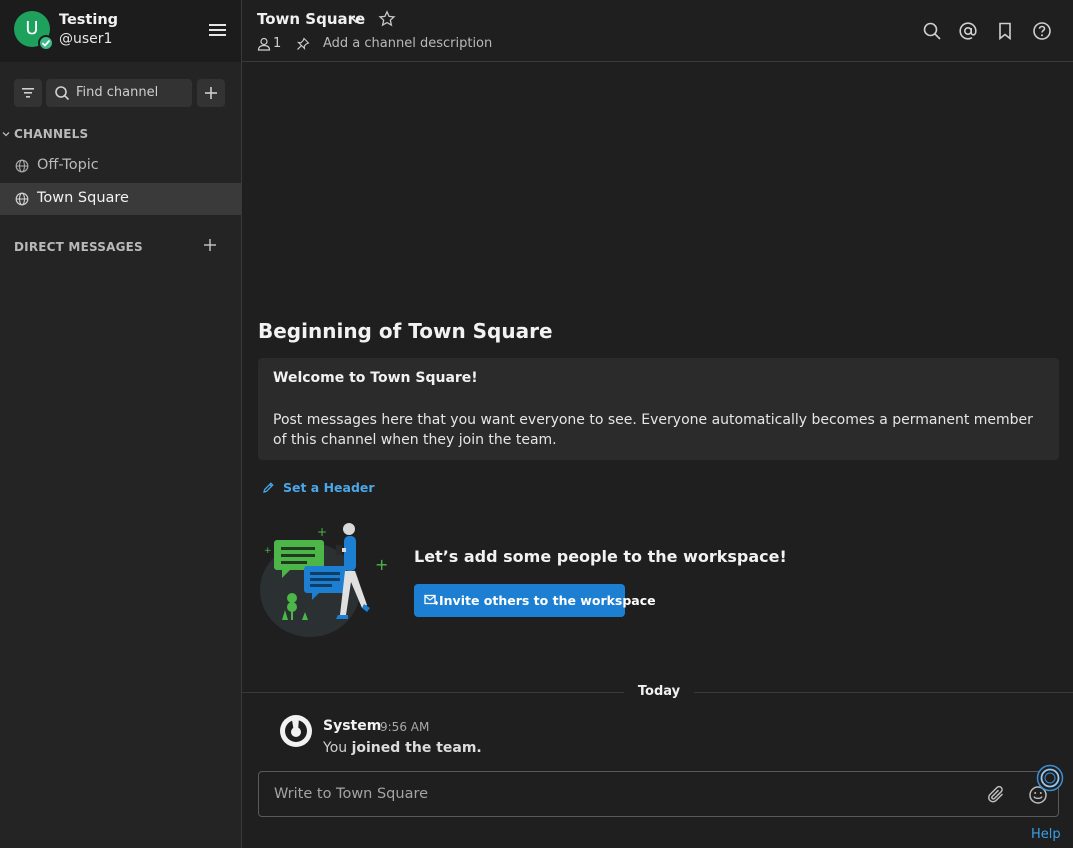 The height and width of the screenshot is (848, 1073). Describe the element at coordinates (78, 247) in the screenshot. I see `direct-messages-section-header: DIRECT MESSAGES` at that location.